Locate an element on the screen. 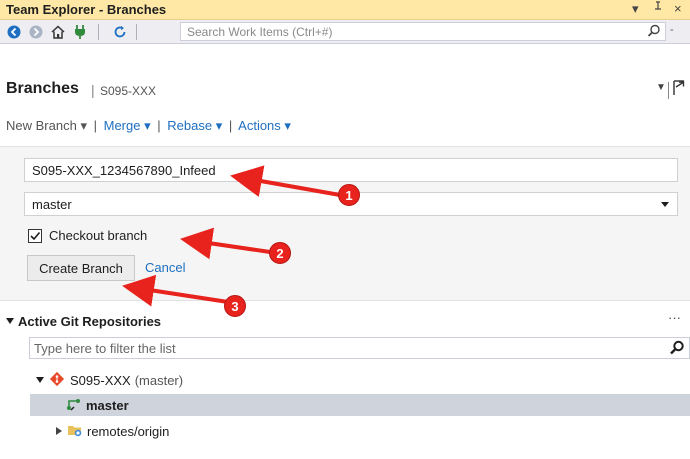 This screenshot has height=459, width=690. branch-label: master is located at coordinates (107, 405).